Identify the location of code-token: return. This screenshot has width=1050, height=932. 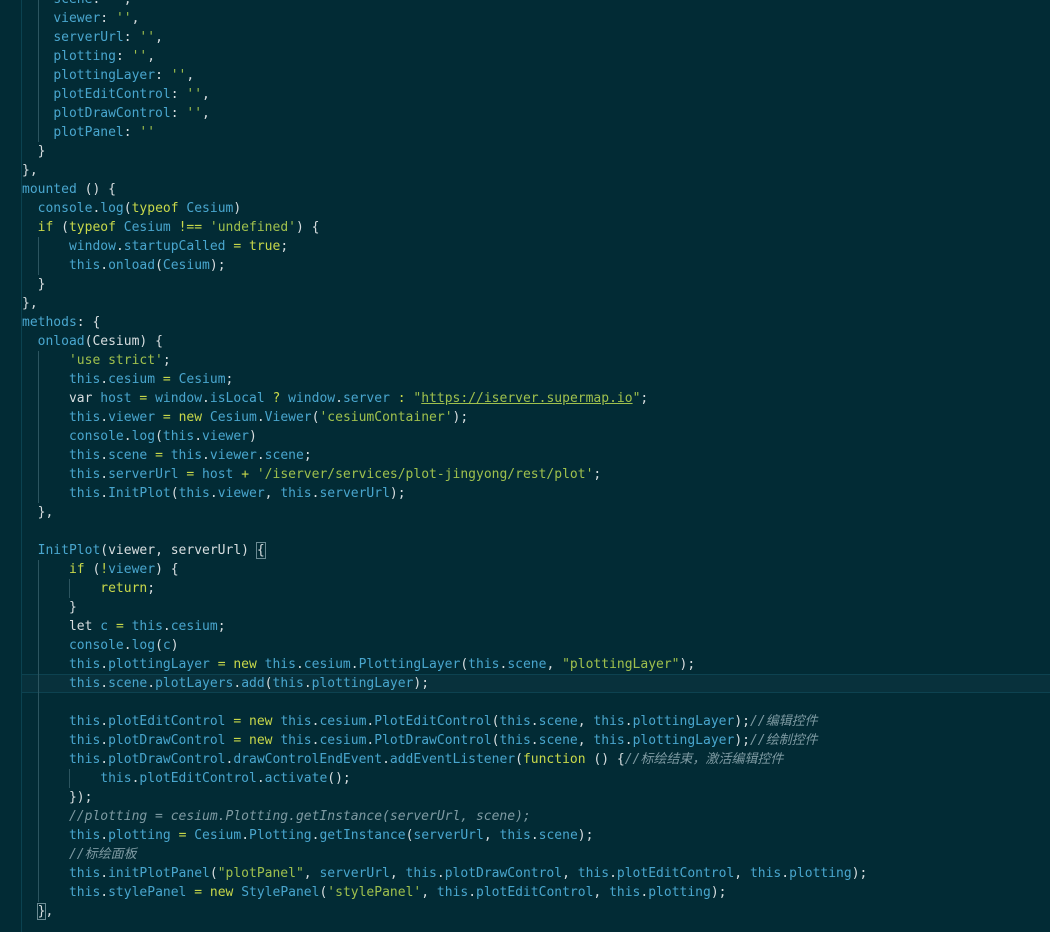
(124, 588).